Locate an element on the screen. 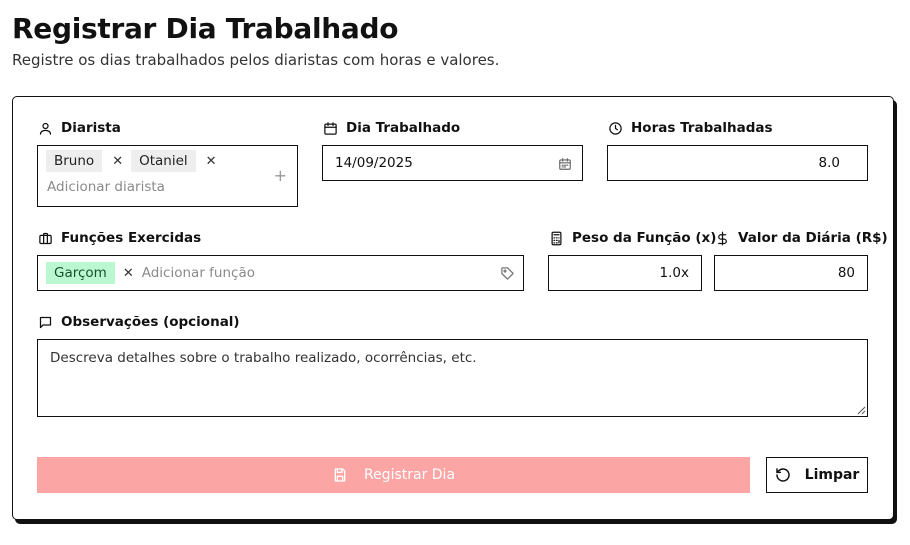 This screenshot has width=910, height=545. clock-icon is located at coordinates (615, 128).